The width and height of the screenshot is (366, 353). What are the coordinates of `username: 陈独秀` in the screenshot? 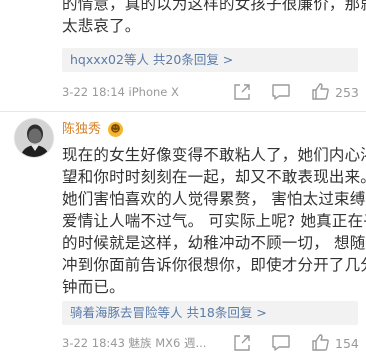 It's located at (81, 130).